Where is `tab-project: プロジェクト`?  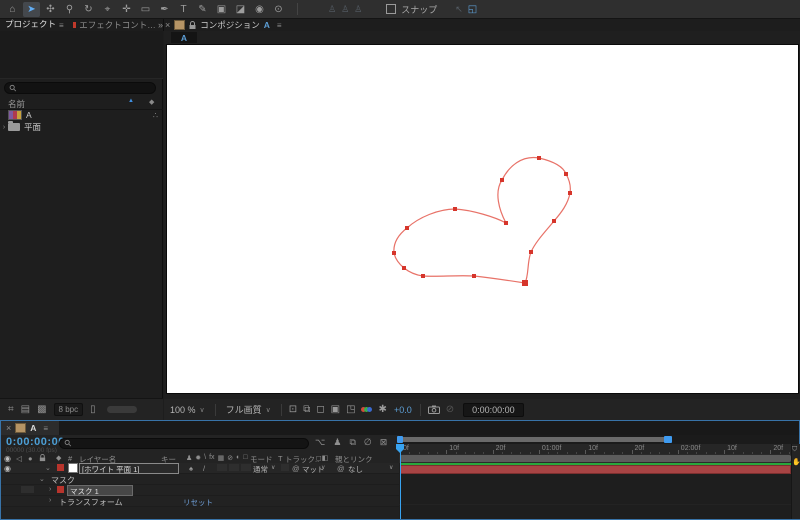 tab-project: プロジェクト is located at coordinates (31, 25).